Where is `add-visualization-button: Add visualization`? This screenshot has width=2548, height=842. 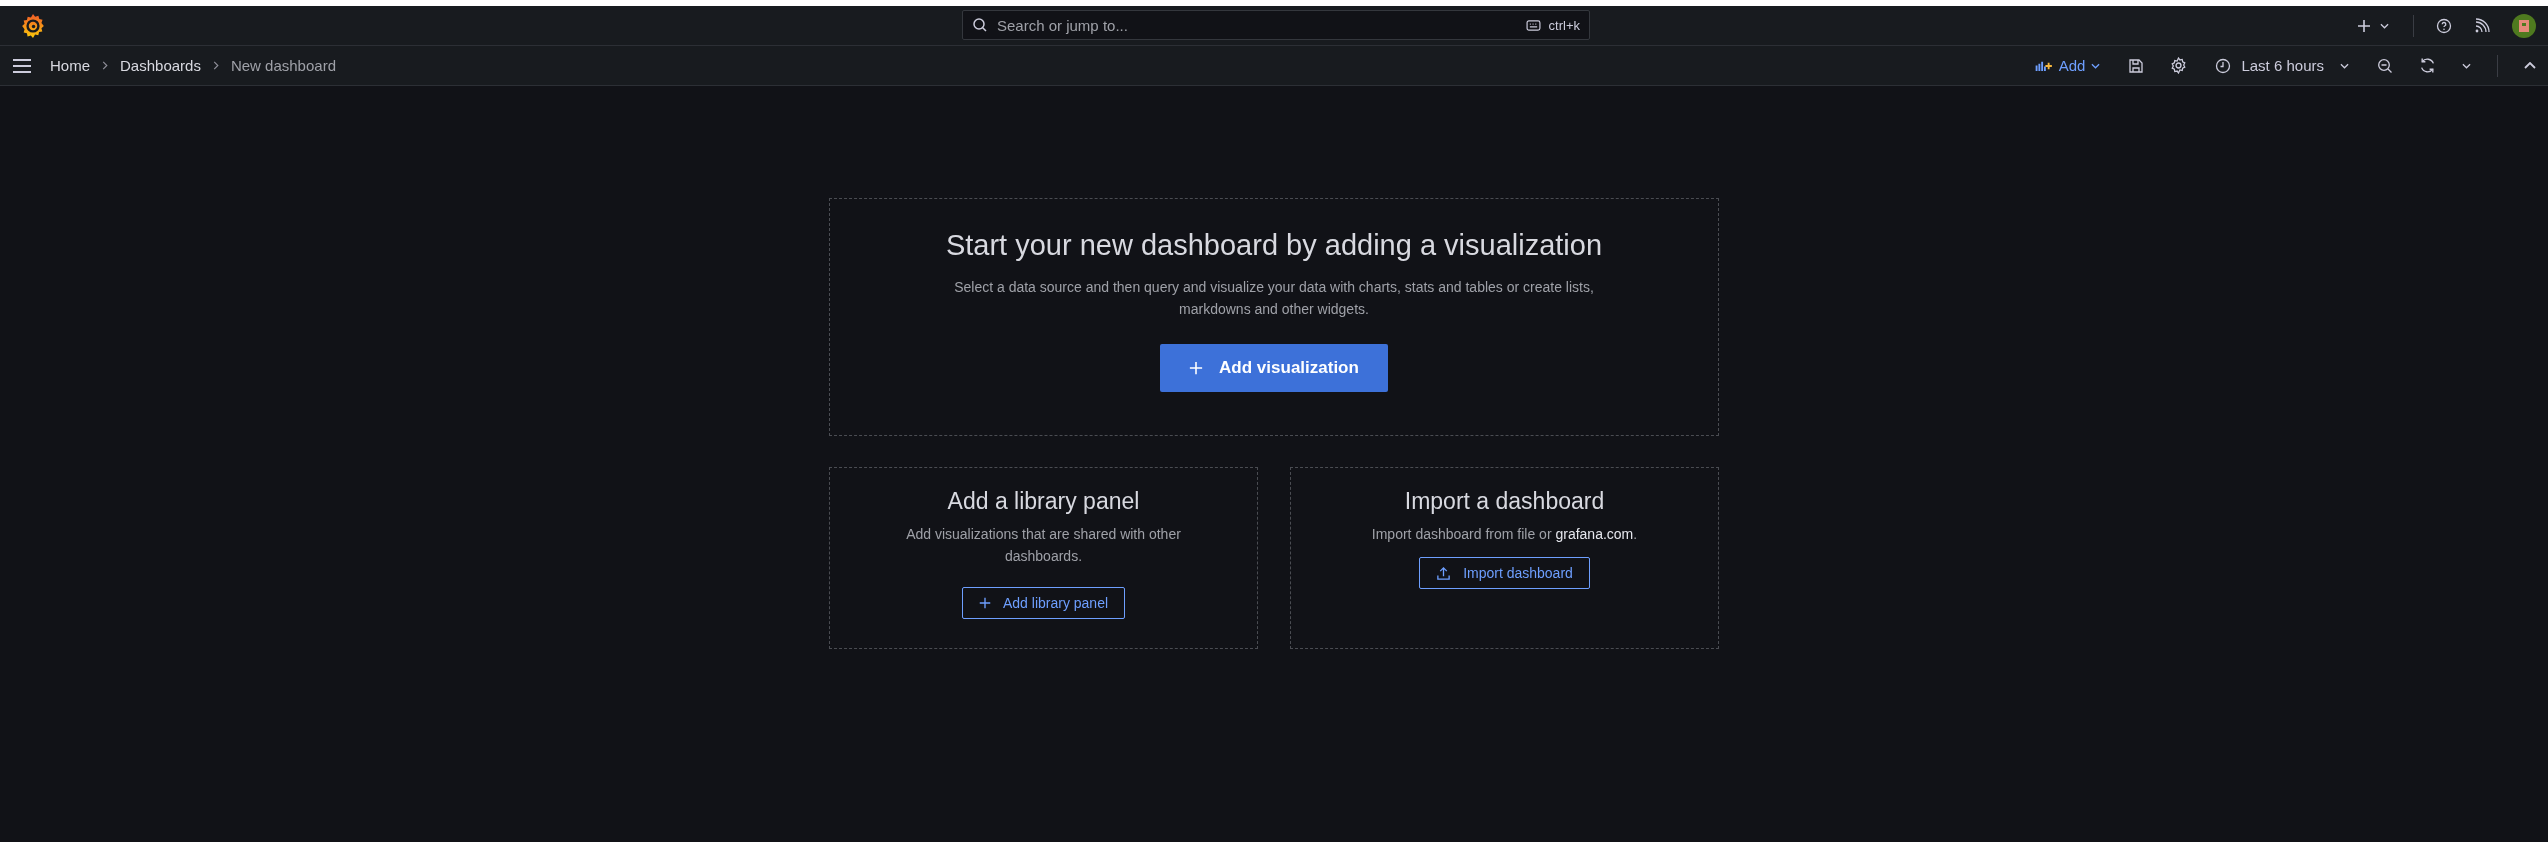
add-visualization-button: Add visualization is located at coordinates (1274, 368).